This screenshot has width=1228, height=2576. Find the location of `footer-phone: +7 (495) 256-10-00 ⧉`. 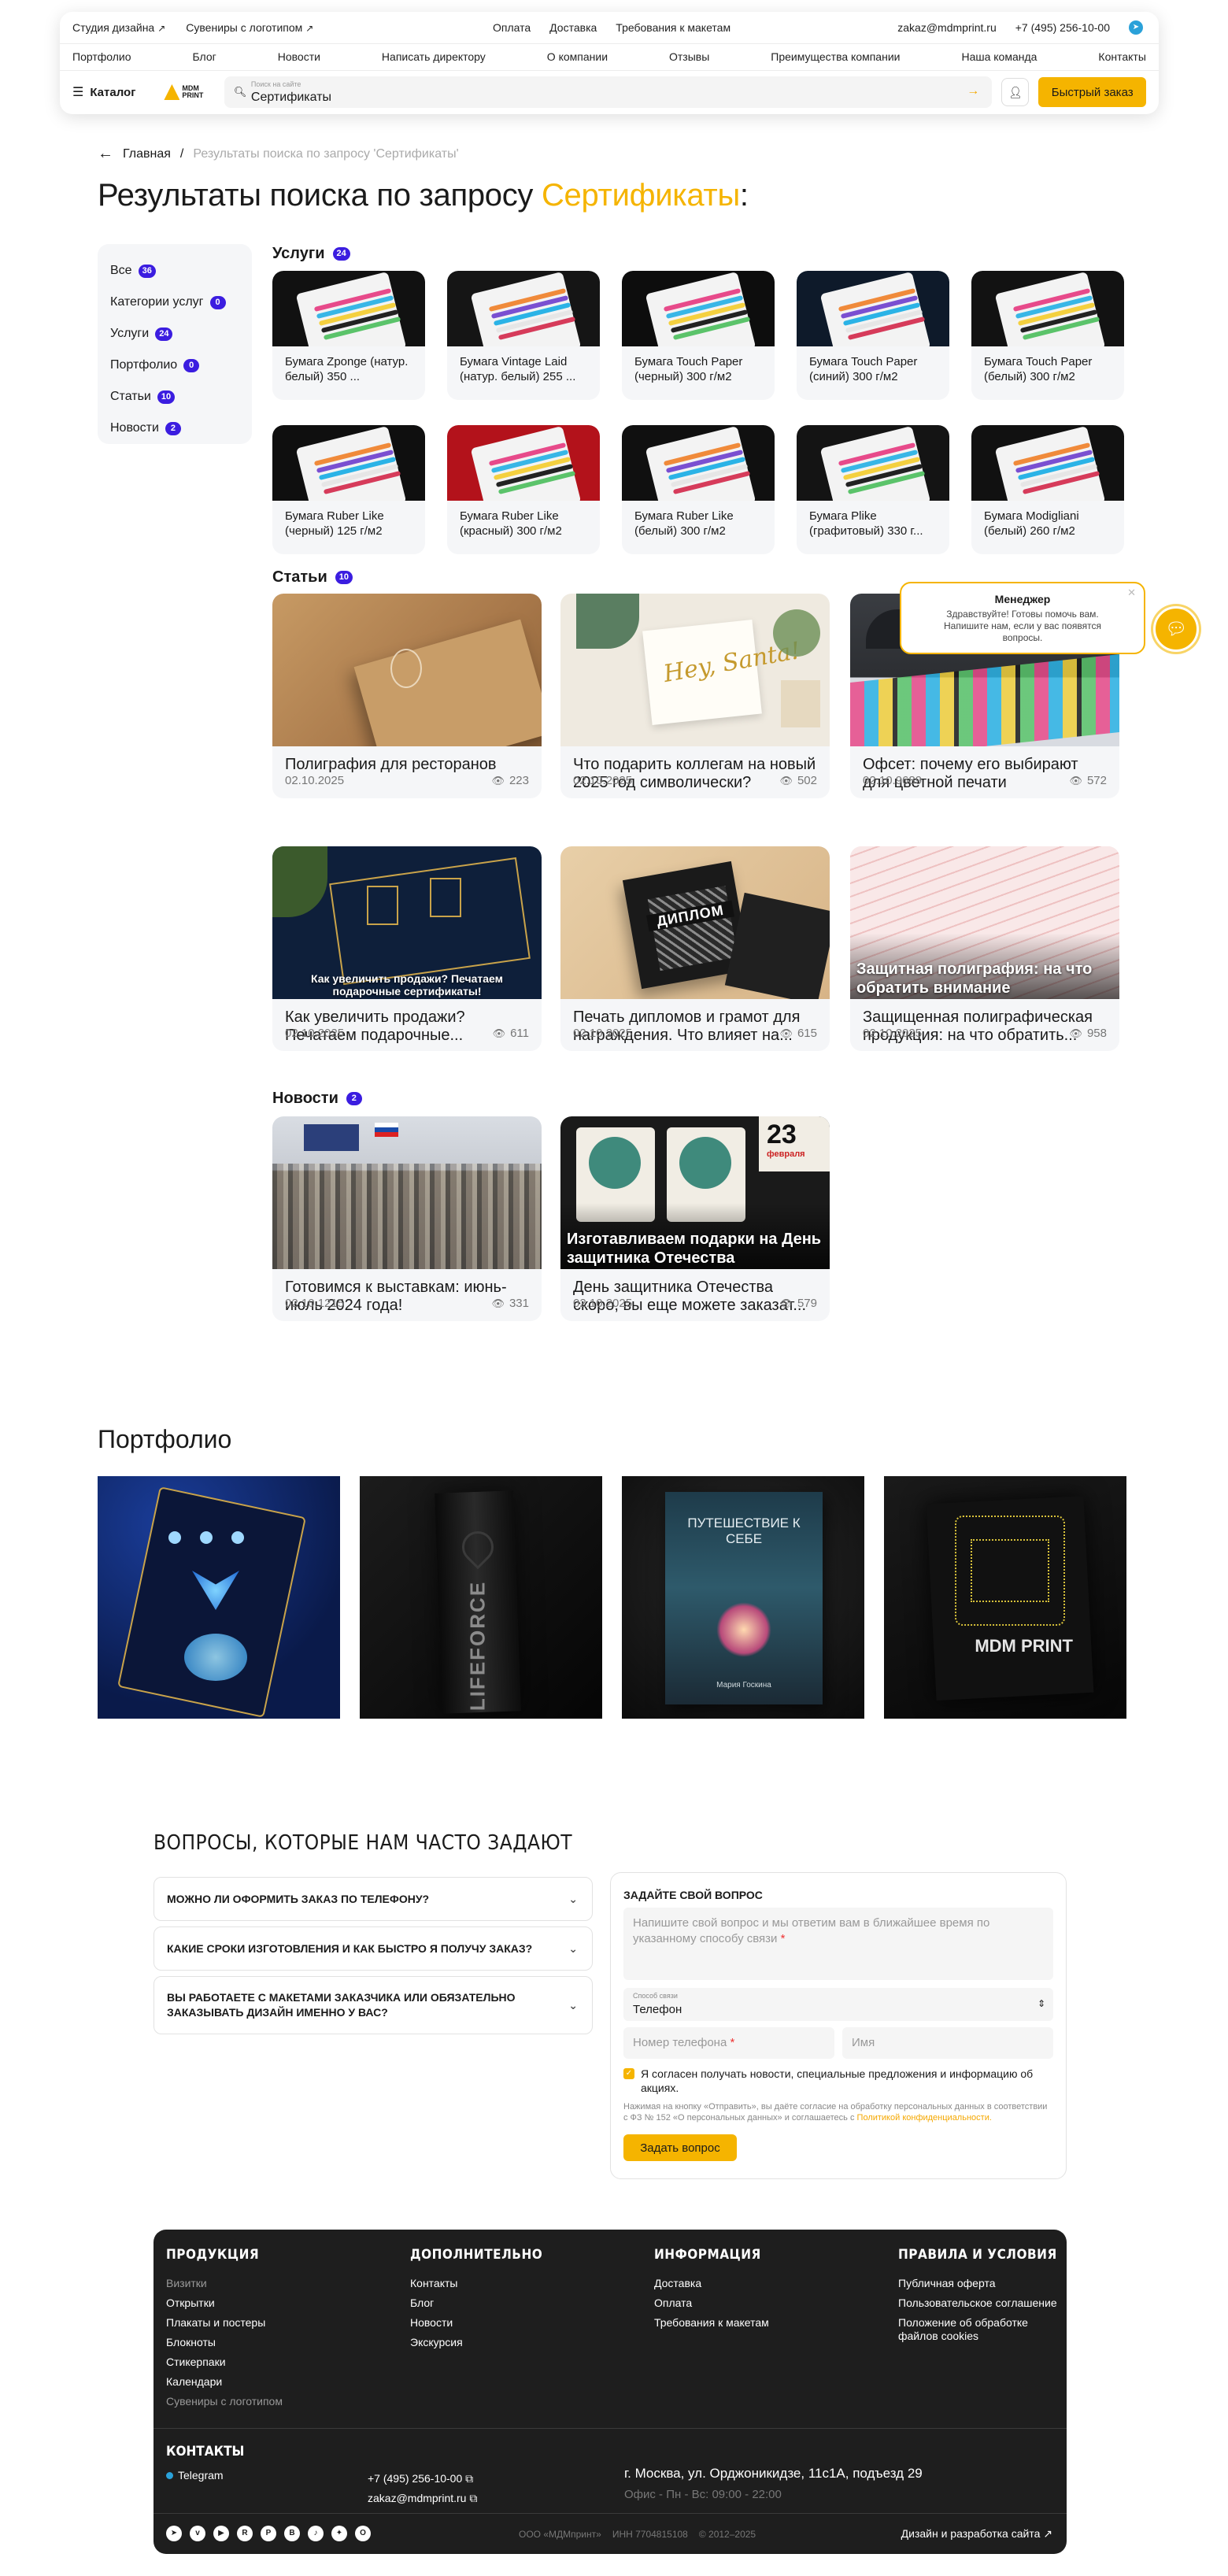

footer-phone: +7 (495) 256-10-00 ⧉ is located at coordinates (422, 2479).